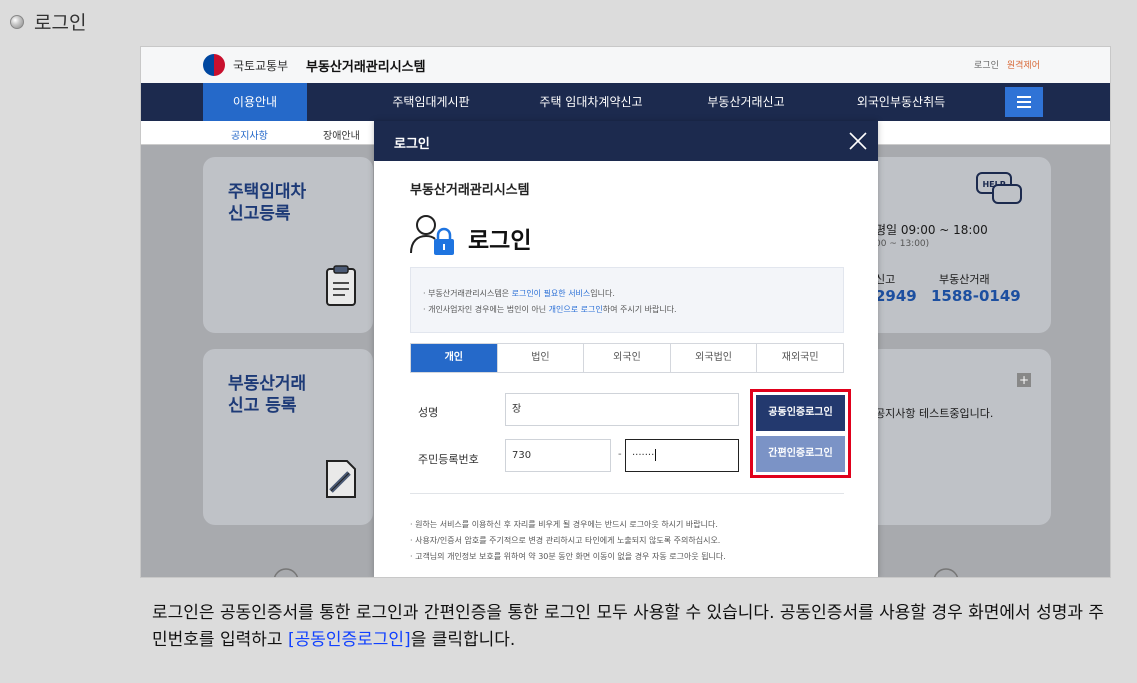 The height and width of the screenshot is (683, 1137). I want to click on rrn-label: 주민등록번호, so click(448, 459).